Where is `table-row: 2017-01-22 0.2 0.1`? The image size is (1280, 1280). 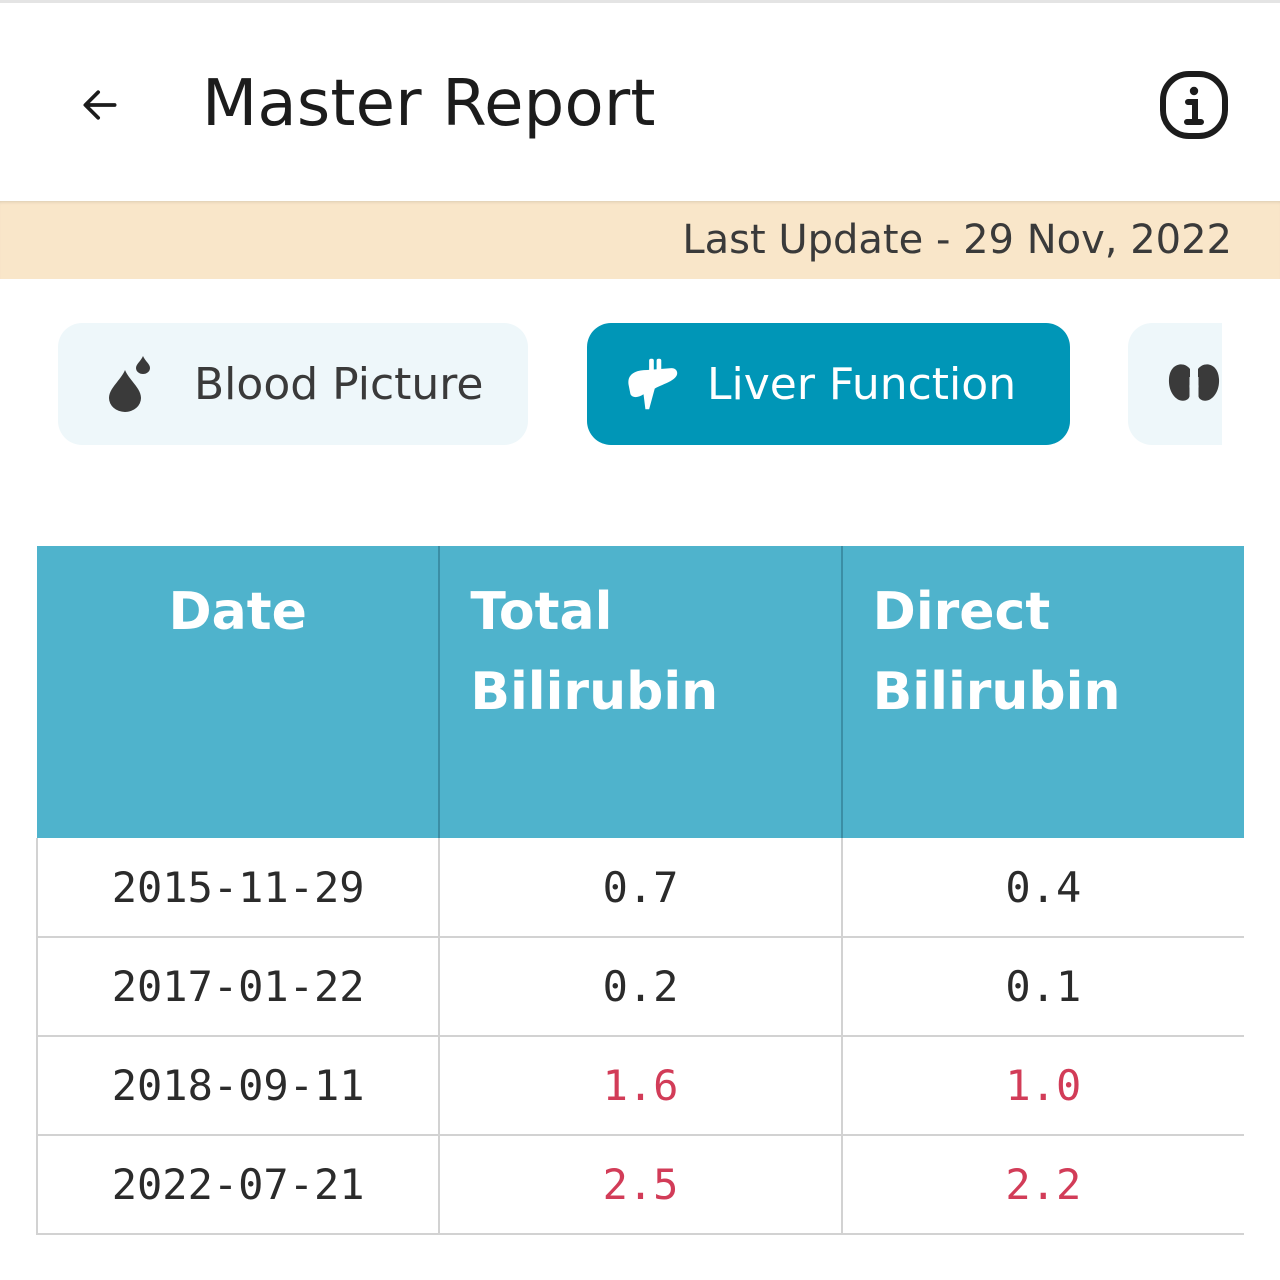 table-row: 2017-01-22 0.2 0.1 is located at coordinates (639, 987).